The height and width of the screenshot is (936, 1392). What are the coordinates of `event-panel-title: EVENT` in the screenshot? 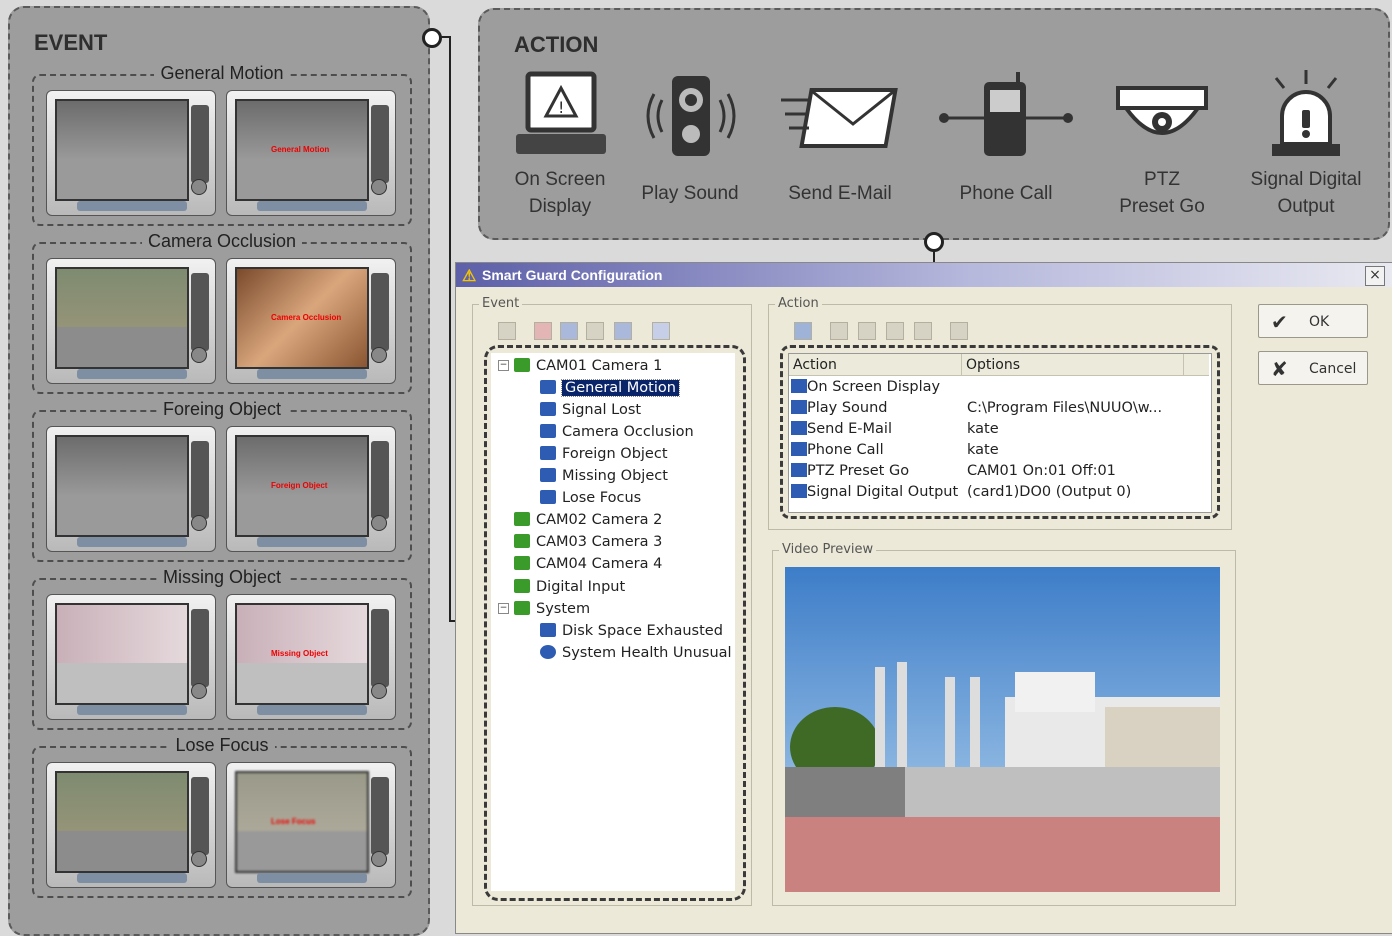 It's located at (71, 42).